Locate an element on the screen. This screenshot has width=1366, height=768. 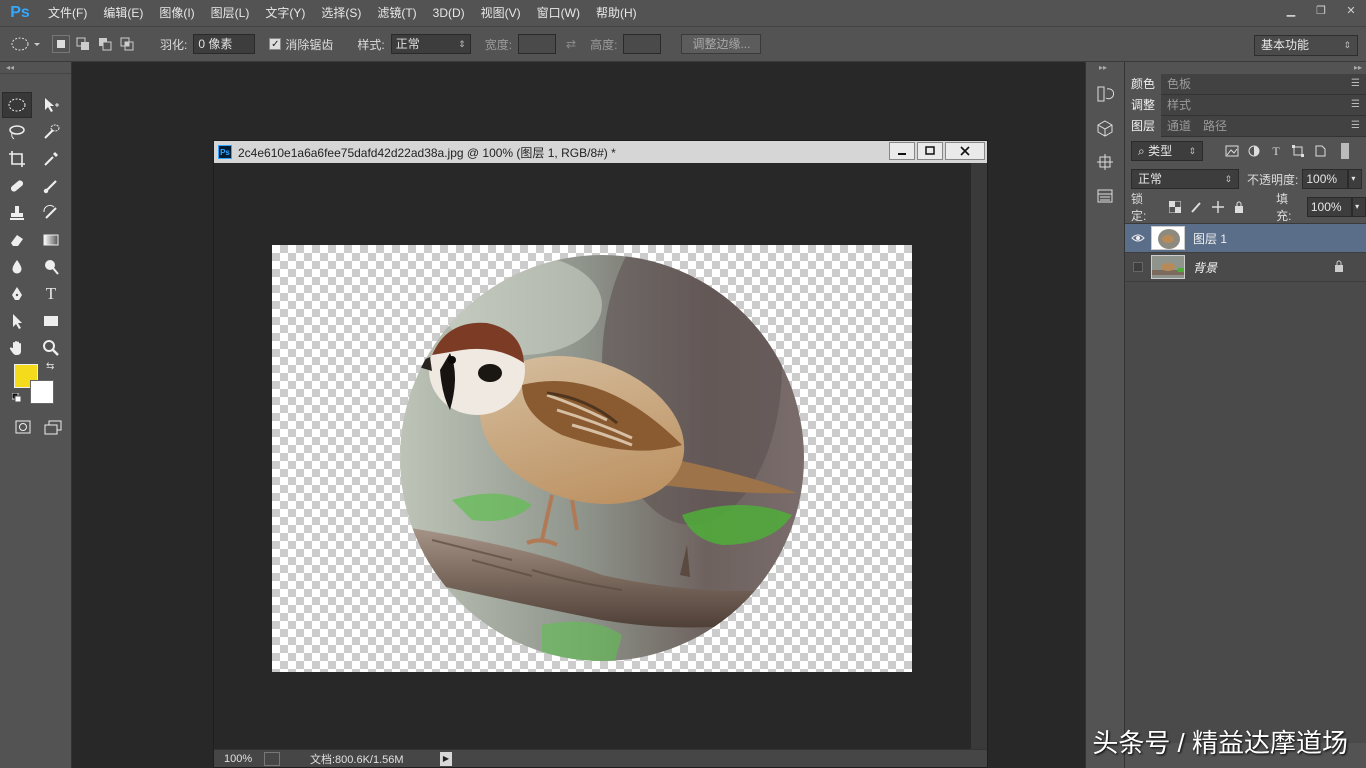
gradient-tool-icon is located at coordinates (51, 240).